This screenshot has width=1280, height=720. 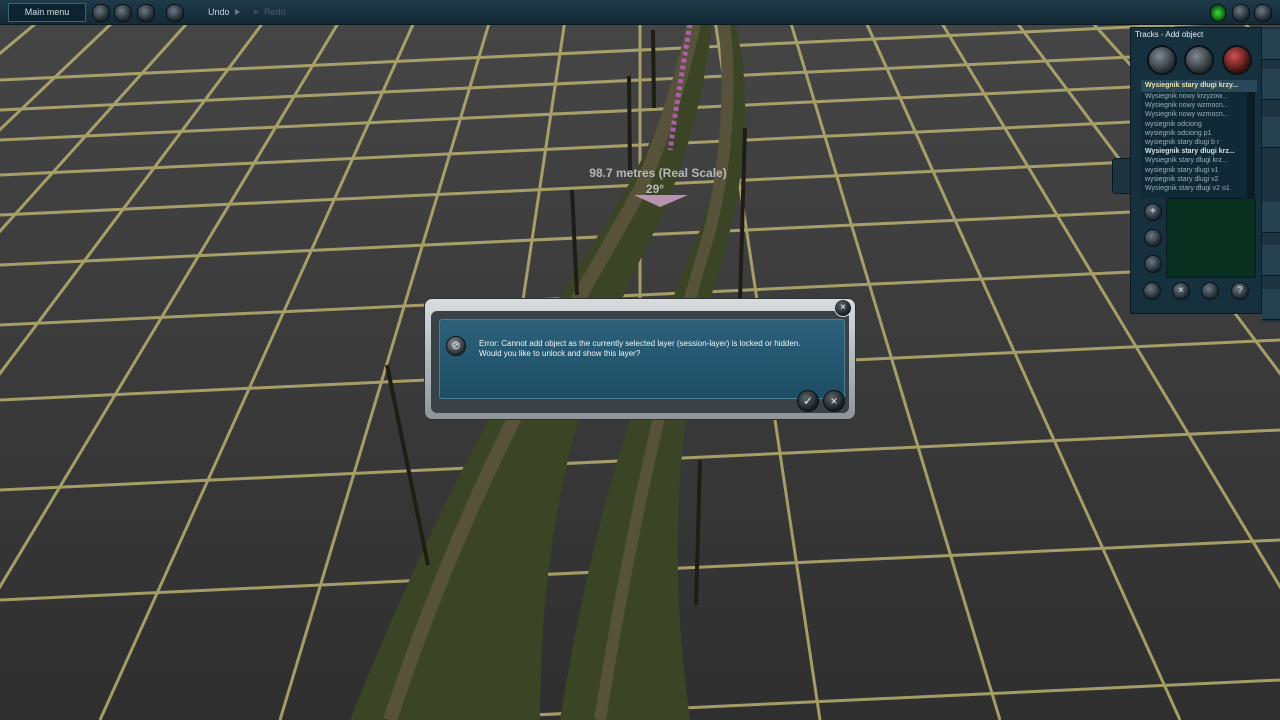 I want to click on redo-button: Redo, so click(x=275, y=12).